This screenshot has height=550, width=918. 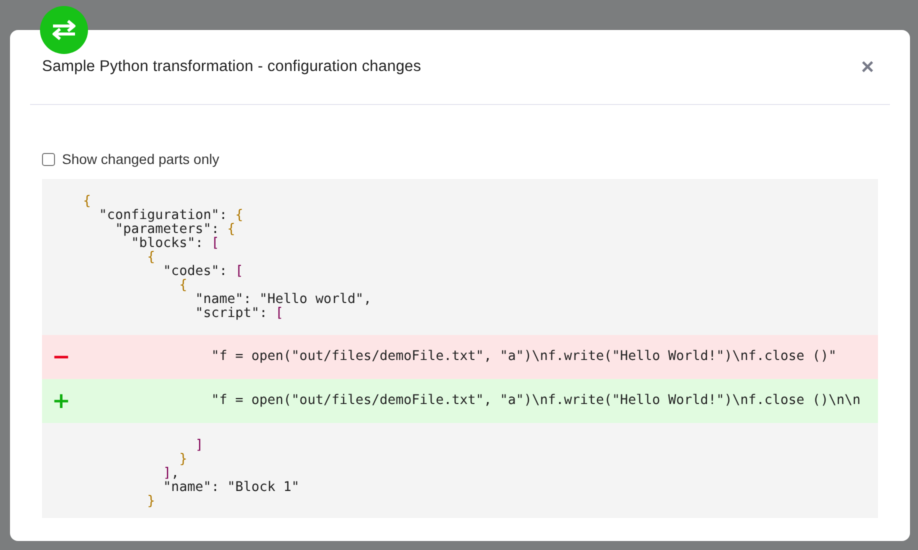 What do you see at coordinates (199, 446) in the screenshot?
I see `code-line: ]` at bounding box center [199, 446].